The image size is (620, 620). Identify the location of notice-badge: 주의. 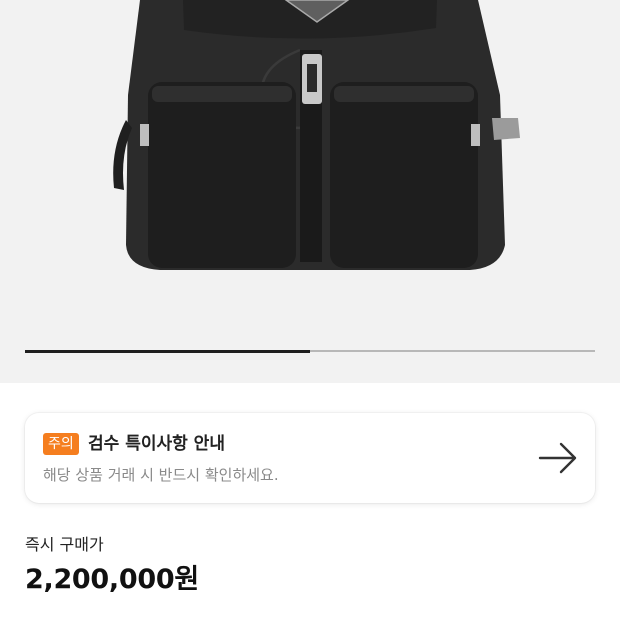
(61, 444).